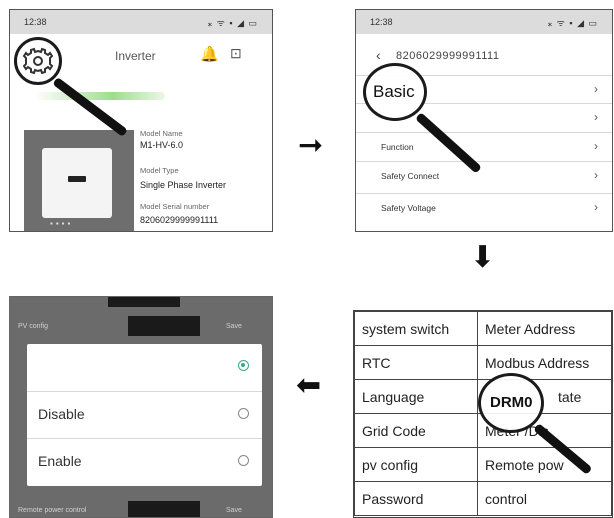 This screenshot has width=614, height=518. I want to click on table-cell: system switch, so click(416, 328).